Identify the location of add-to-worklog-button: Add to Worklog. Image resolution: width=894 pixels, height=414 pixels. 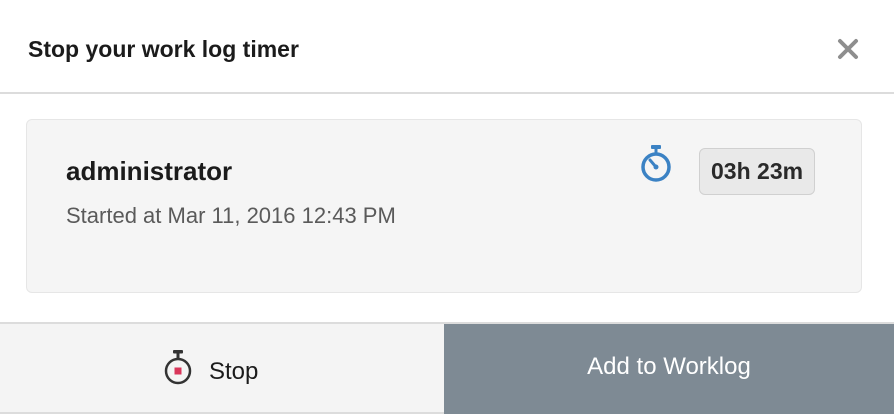
(669, 369).